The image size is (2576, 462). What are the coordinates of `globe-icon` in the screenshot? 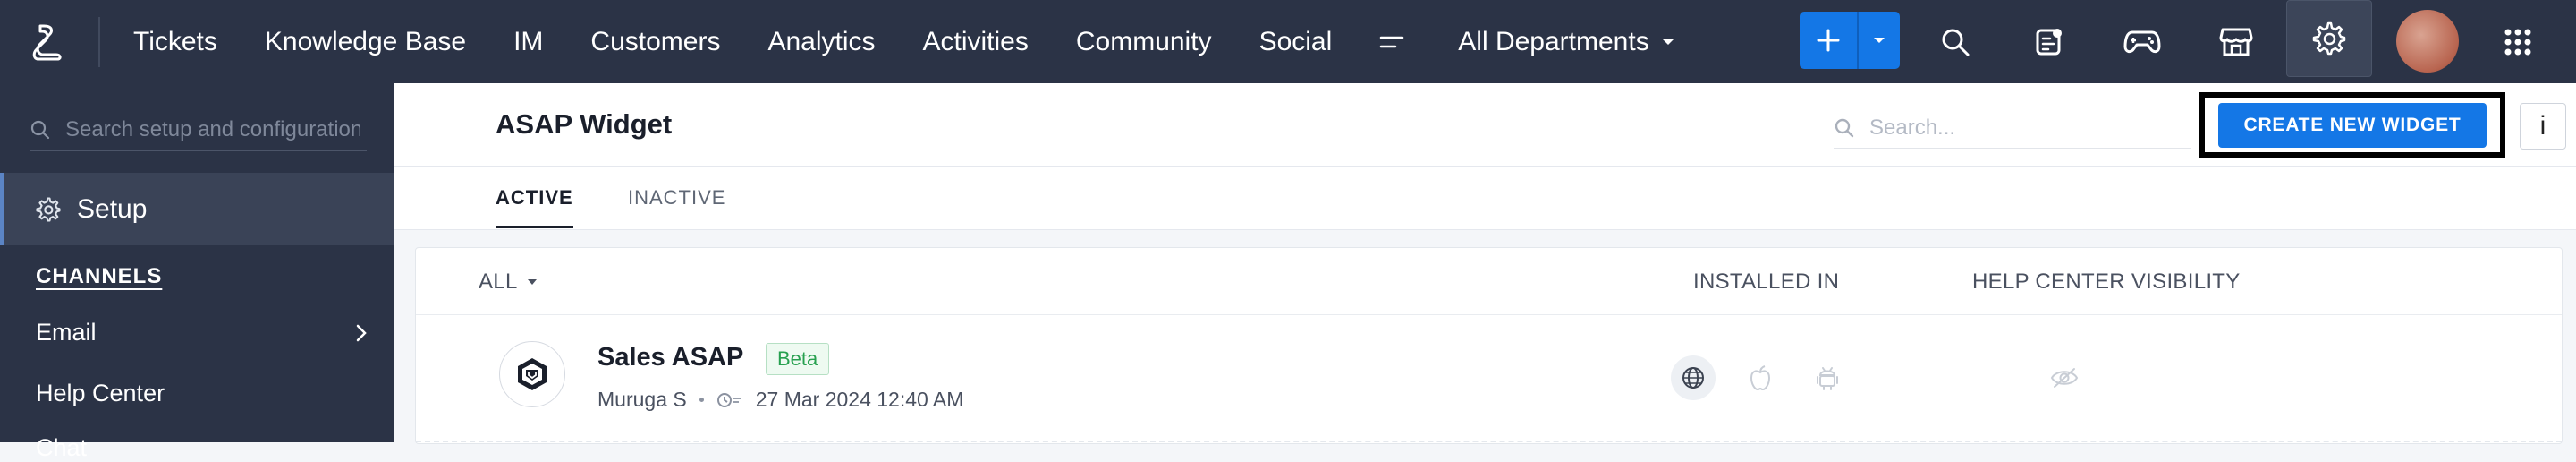 It's located at (1693, 377).